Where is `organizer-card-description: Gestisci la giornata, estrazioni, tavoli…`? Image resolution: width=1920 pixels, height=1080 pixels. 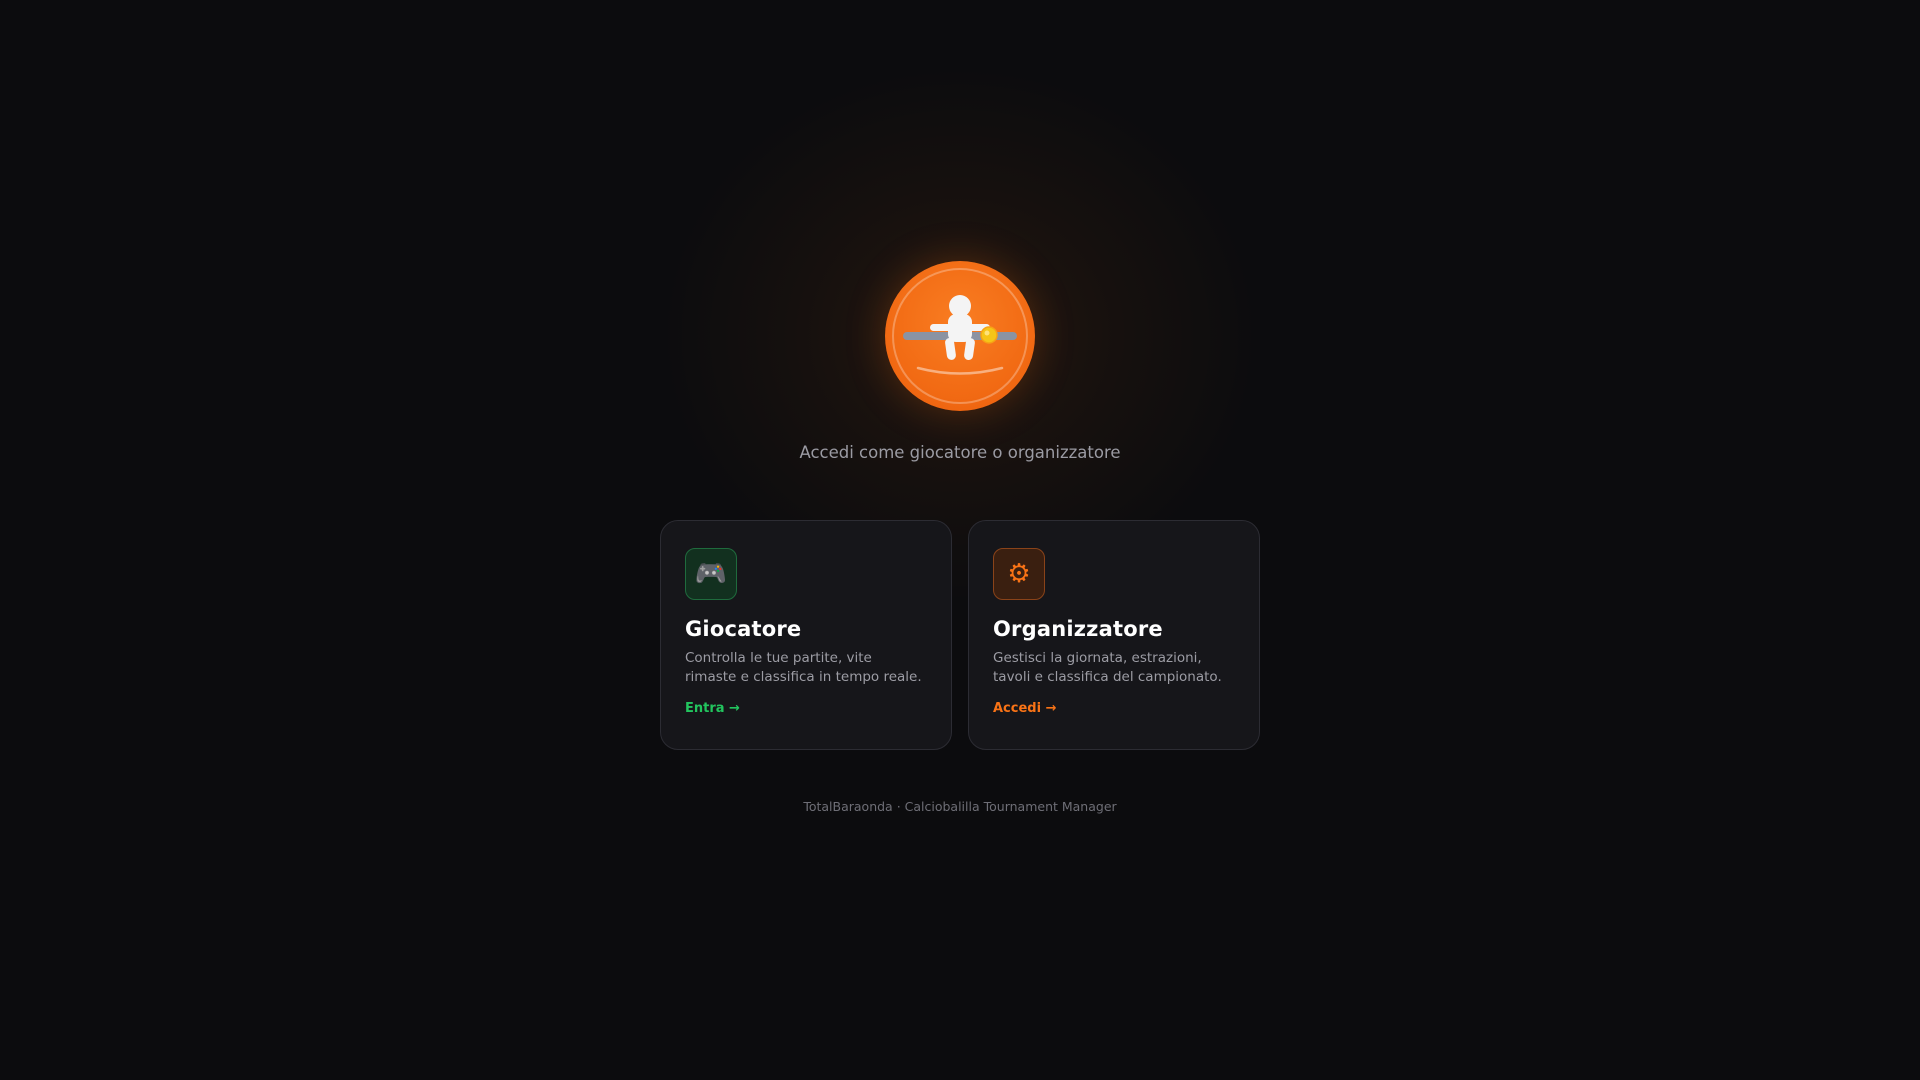 organizer-card-description: Gestisci la giornata, estrazioni, tavoli… is located at coordinates (1107, 667).